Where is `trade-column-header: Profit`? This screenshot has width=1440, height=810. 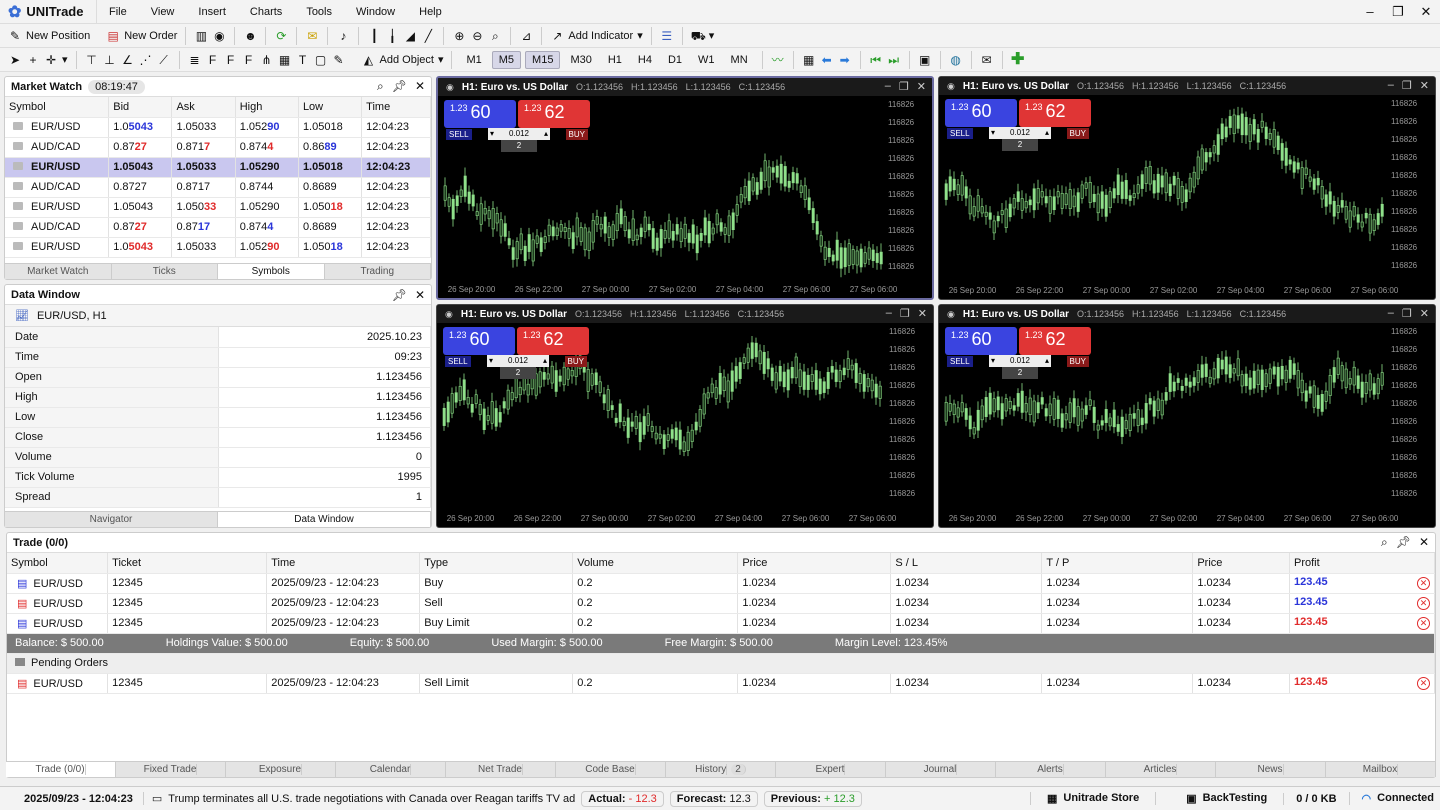 trade-column-header: Profit is located at coordinates (1362, 563).